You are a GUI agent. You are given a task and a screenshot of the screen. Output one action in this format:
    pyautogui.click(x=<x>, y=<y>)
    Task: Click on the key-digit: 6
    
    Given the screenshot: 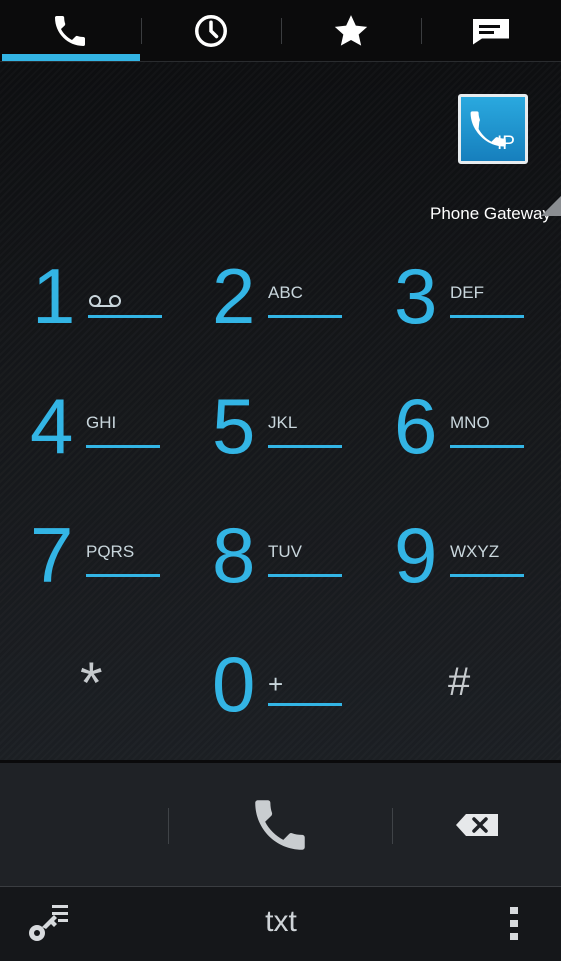 What is the action you would take?
    pyautogui.click(x=416, y=426)
    